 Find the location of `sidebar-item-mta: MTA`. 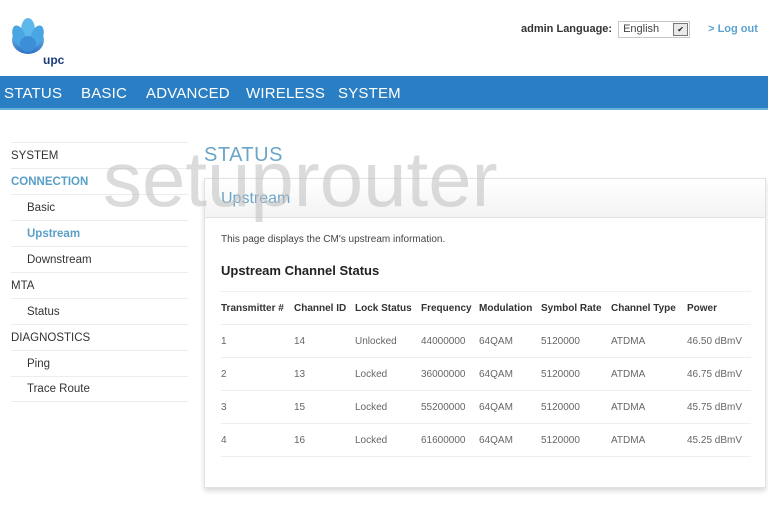

sidebar-item-mta: MTA is located at coordinates (99, 285).